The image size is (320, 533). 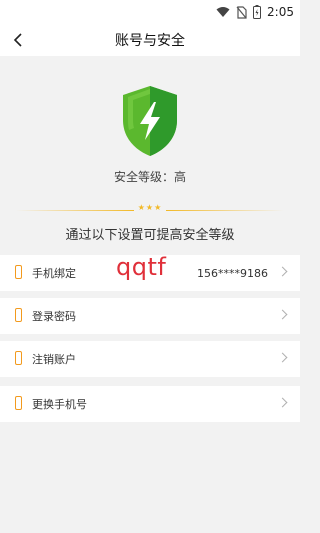 I want to click on chevron-left-icon, so click(x=17, y=40).